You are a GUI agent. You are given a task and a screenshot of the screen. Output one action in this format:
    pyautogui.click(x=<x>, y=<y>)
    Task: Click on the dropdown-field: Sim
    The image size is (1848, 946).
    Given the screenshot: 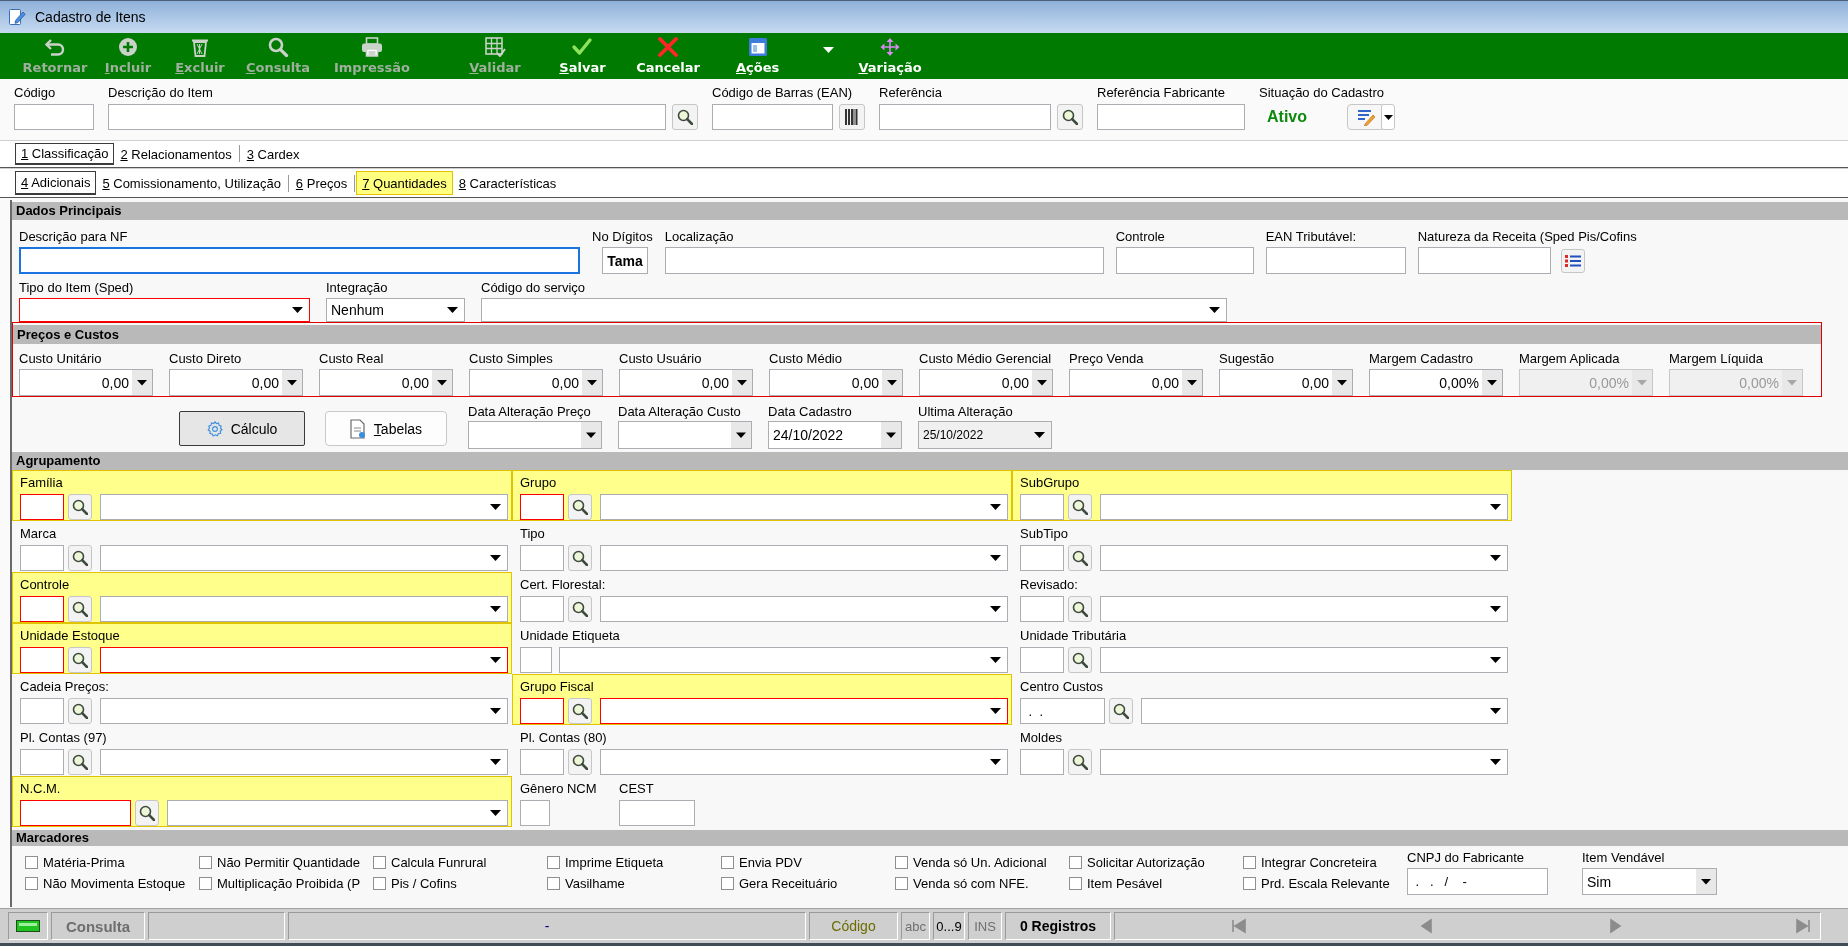 What is the action you would take?
    pyautogui.click(x=1649, y=881)
    